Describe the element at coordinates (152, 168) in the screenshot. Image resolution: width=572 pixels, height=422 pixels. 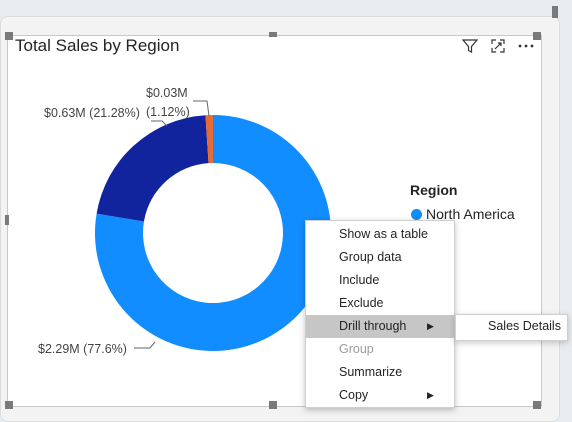
I see `slice-navy` at that location.